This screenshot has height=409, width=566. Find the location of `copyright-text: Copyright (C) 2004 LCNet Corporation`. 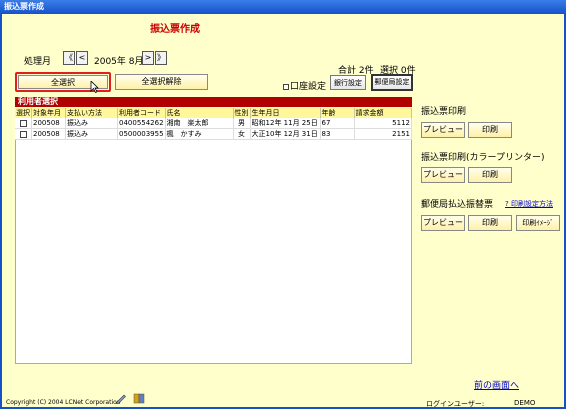

copyright-text: Copyright (C) 2004 LCNet Corporation is located at coordinates (63, 402).